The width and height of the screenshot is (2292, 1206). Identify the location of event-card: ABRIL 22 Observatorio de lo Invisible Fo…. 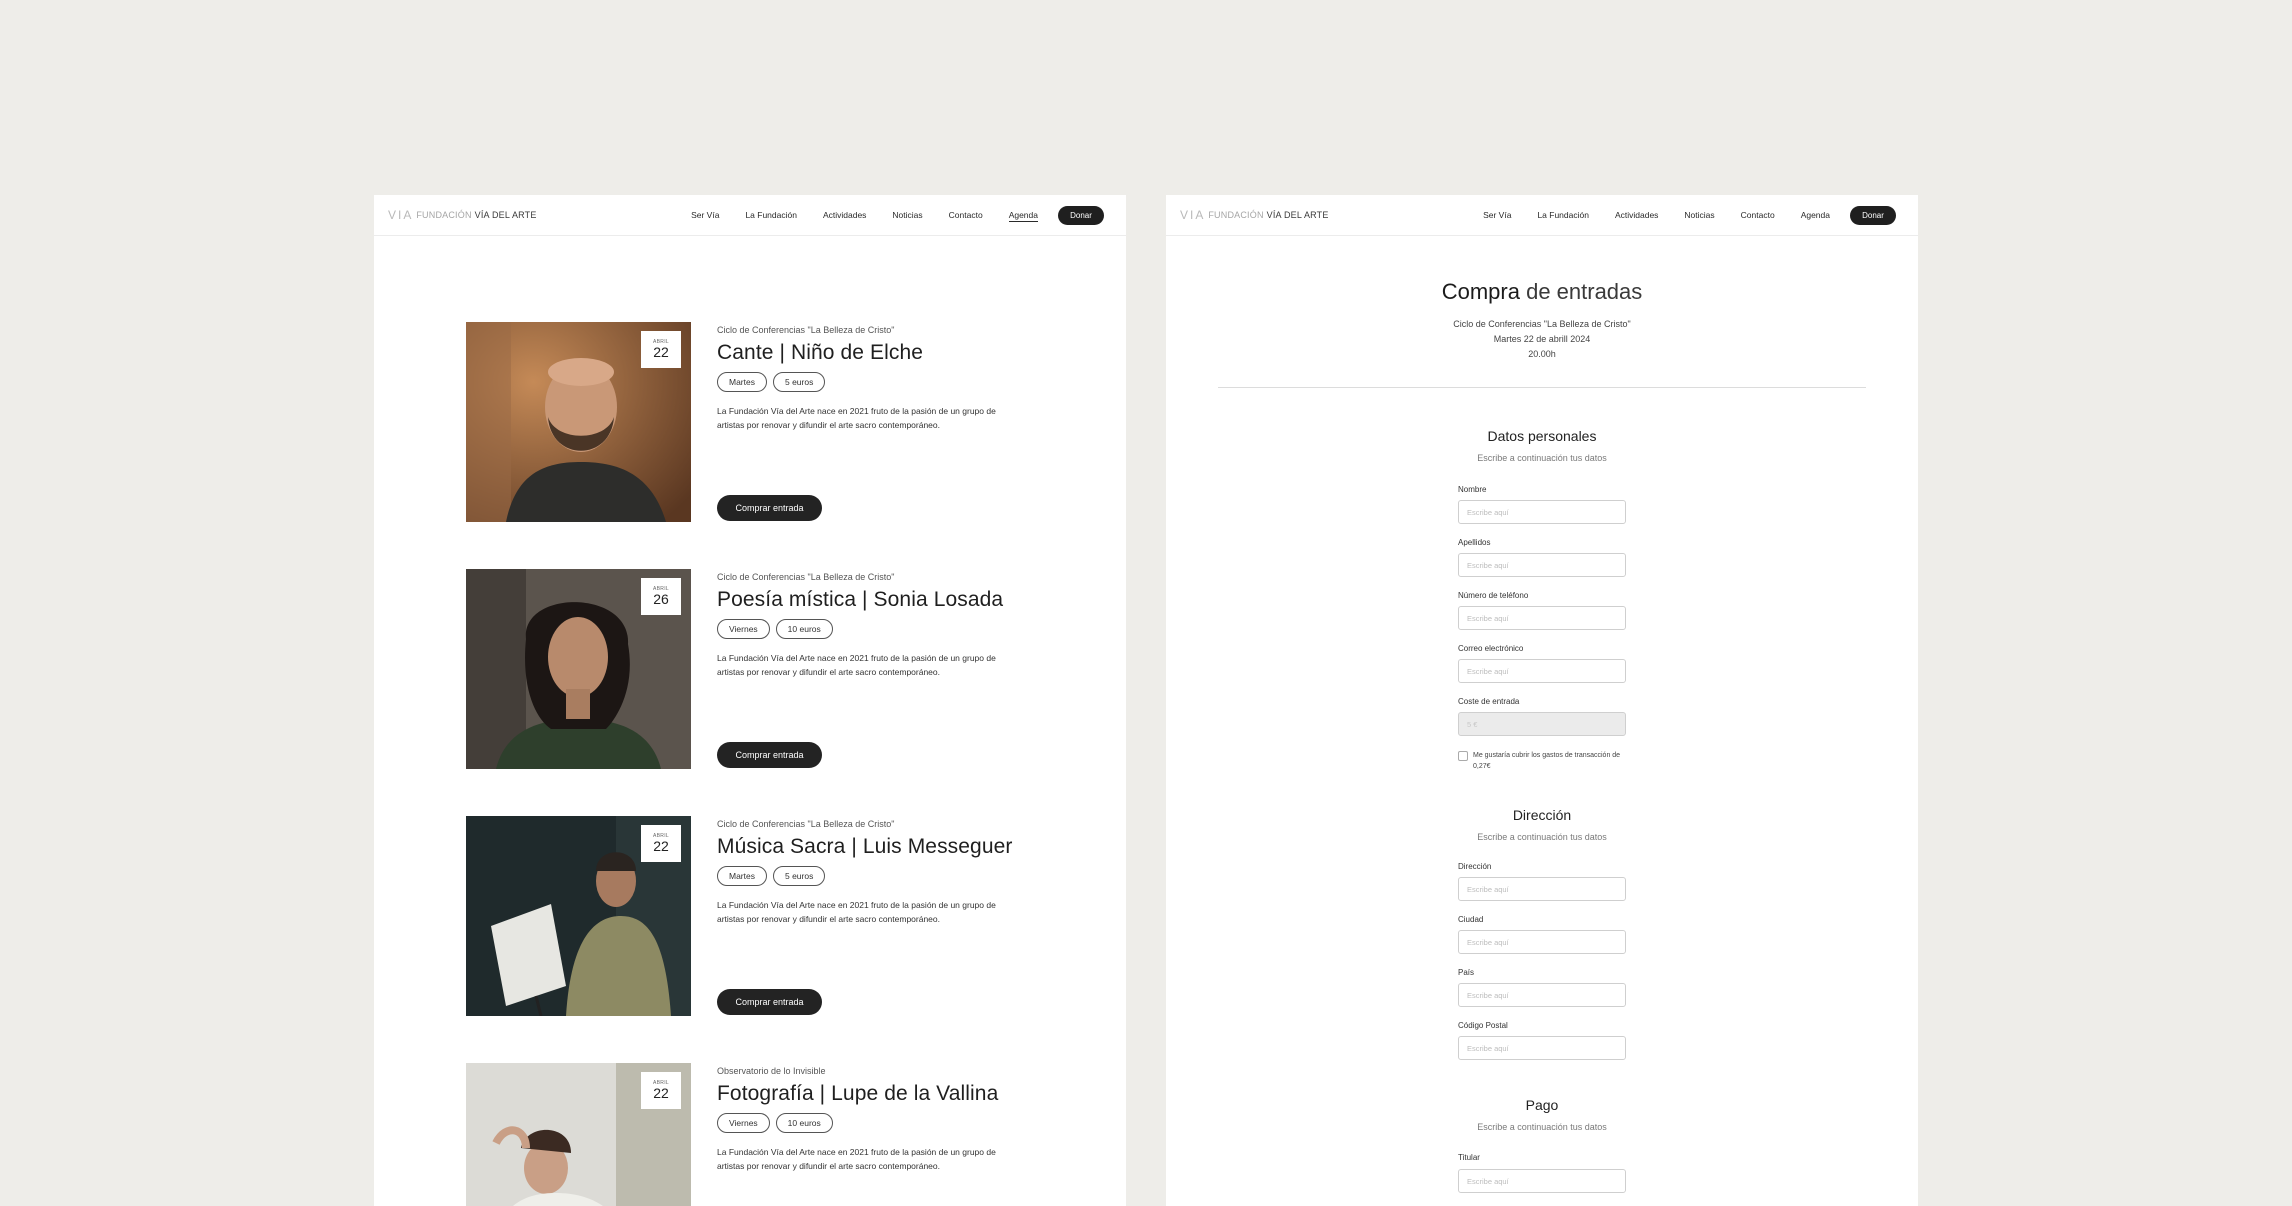
(766, 1134).